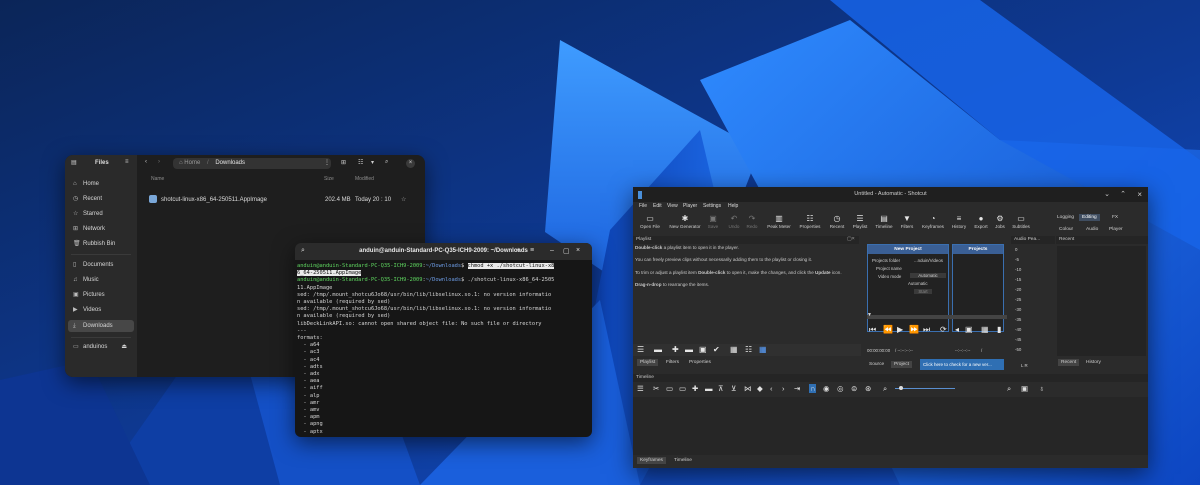 Image resolution: width=1200 pixels, height=485 pixels. What do you see at coordinates (703, 349) in the screenshot?
I see `update-icon: ▣` at bounding box center [703, 349].